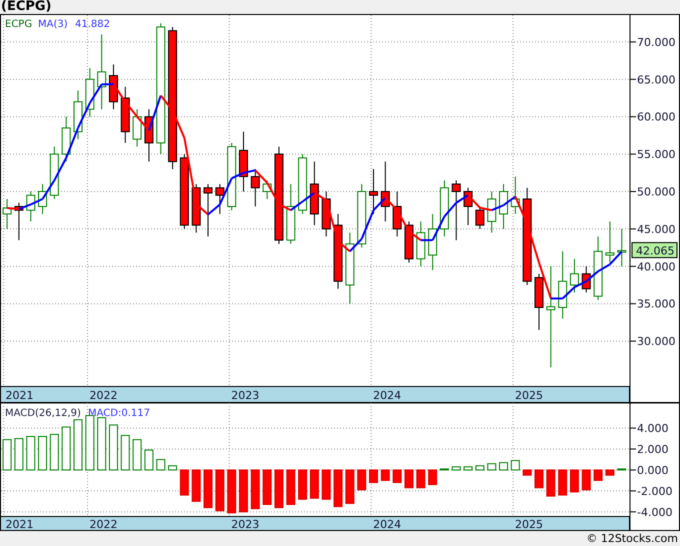  Describe the element at coordinates (656, 192) in the screenshot. I see `price-axis-label: 50.000` at that location.